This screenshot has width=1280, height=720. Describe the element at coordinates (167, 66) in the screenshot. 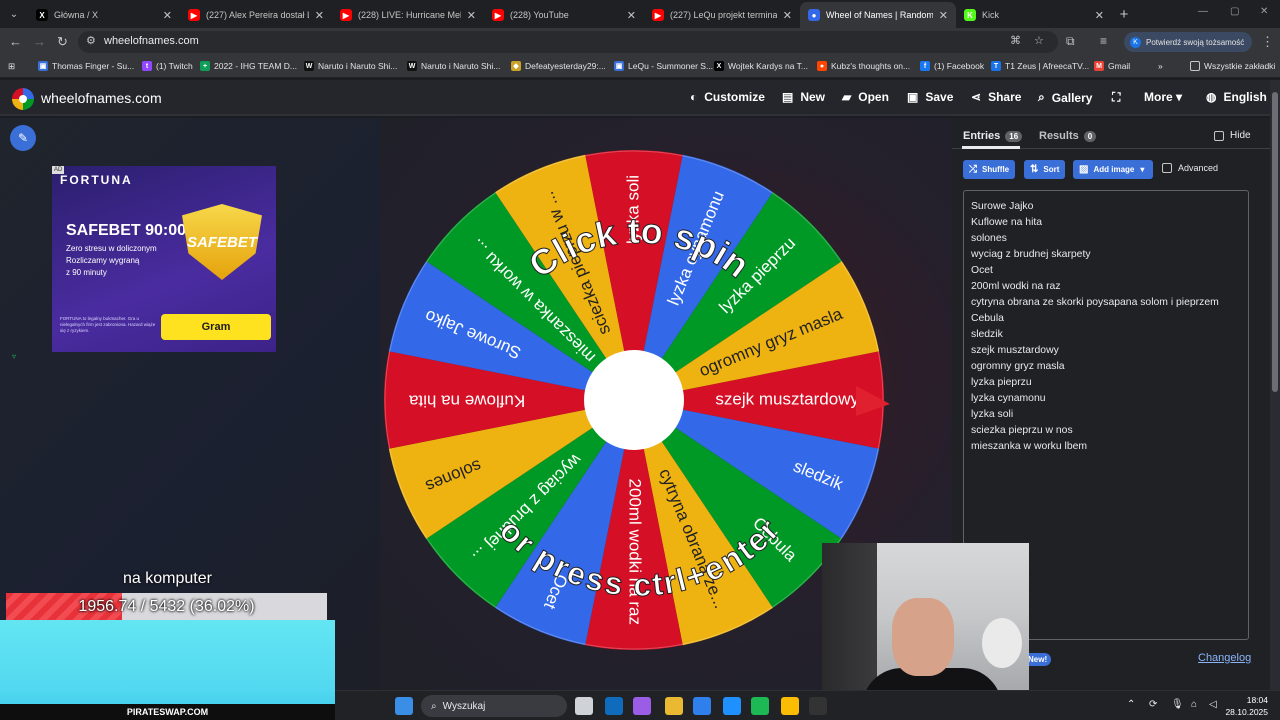

I see `bookmark-item: t (1) Twitch` at that location.